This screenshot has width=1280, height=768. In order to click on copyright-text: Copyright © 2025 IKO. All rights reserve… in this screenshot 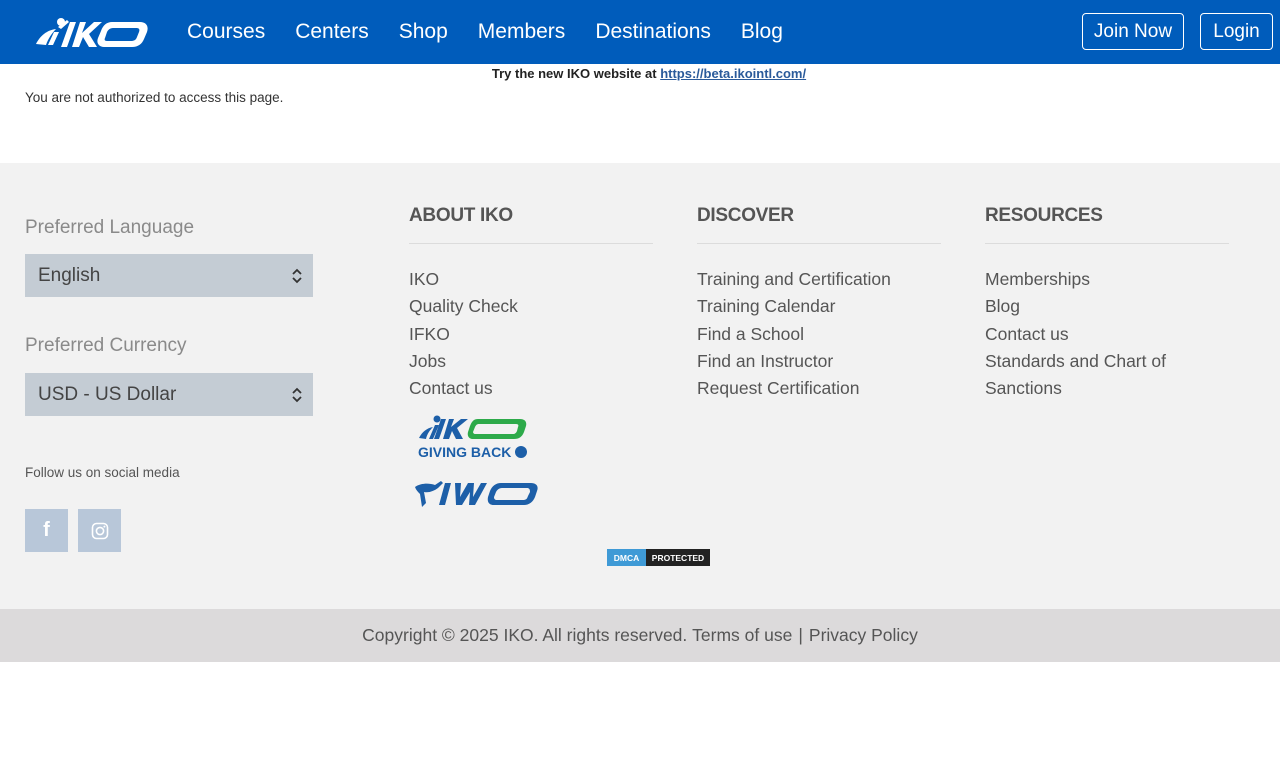, I will do `click(525, 635)`.